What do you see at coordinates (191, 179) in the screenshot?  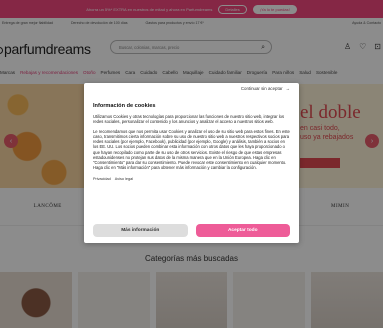 I see `cookie-legal-links: Privacidad Aviso legal` at bounding box center [191, 179].